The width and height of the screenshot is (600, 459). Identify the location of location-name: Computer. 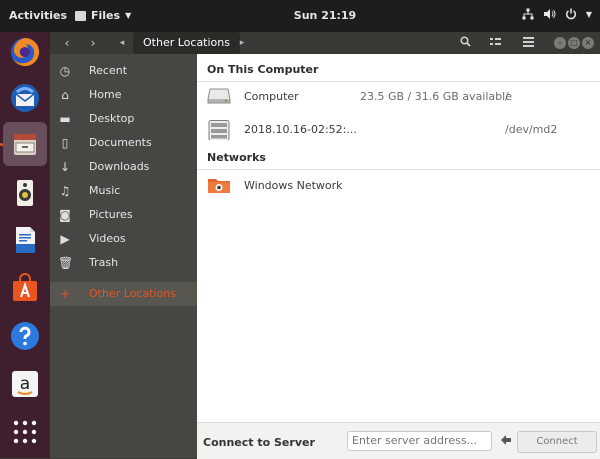
(271, 96).